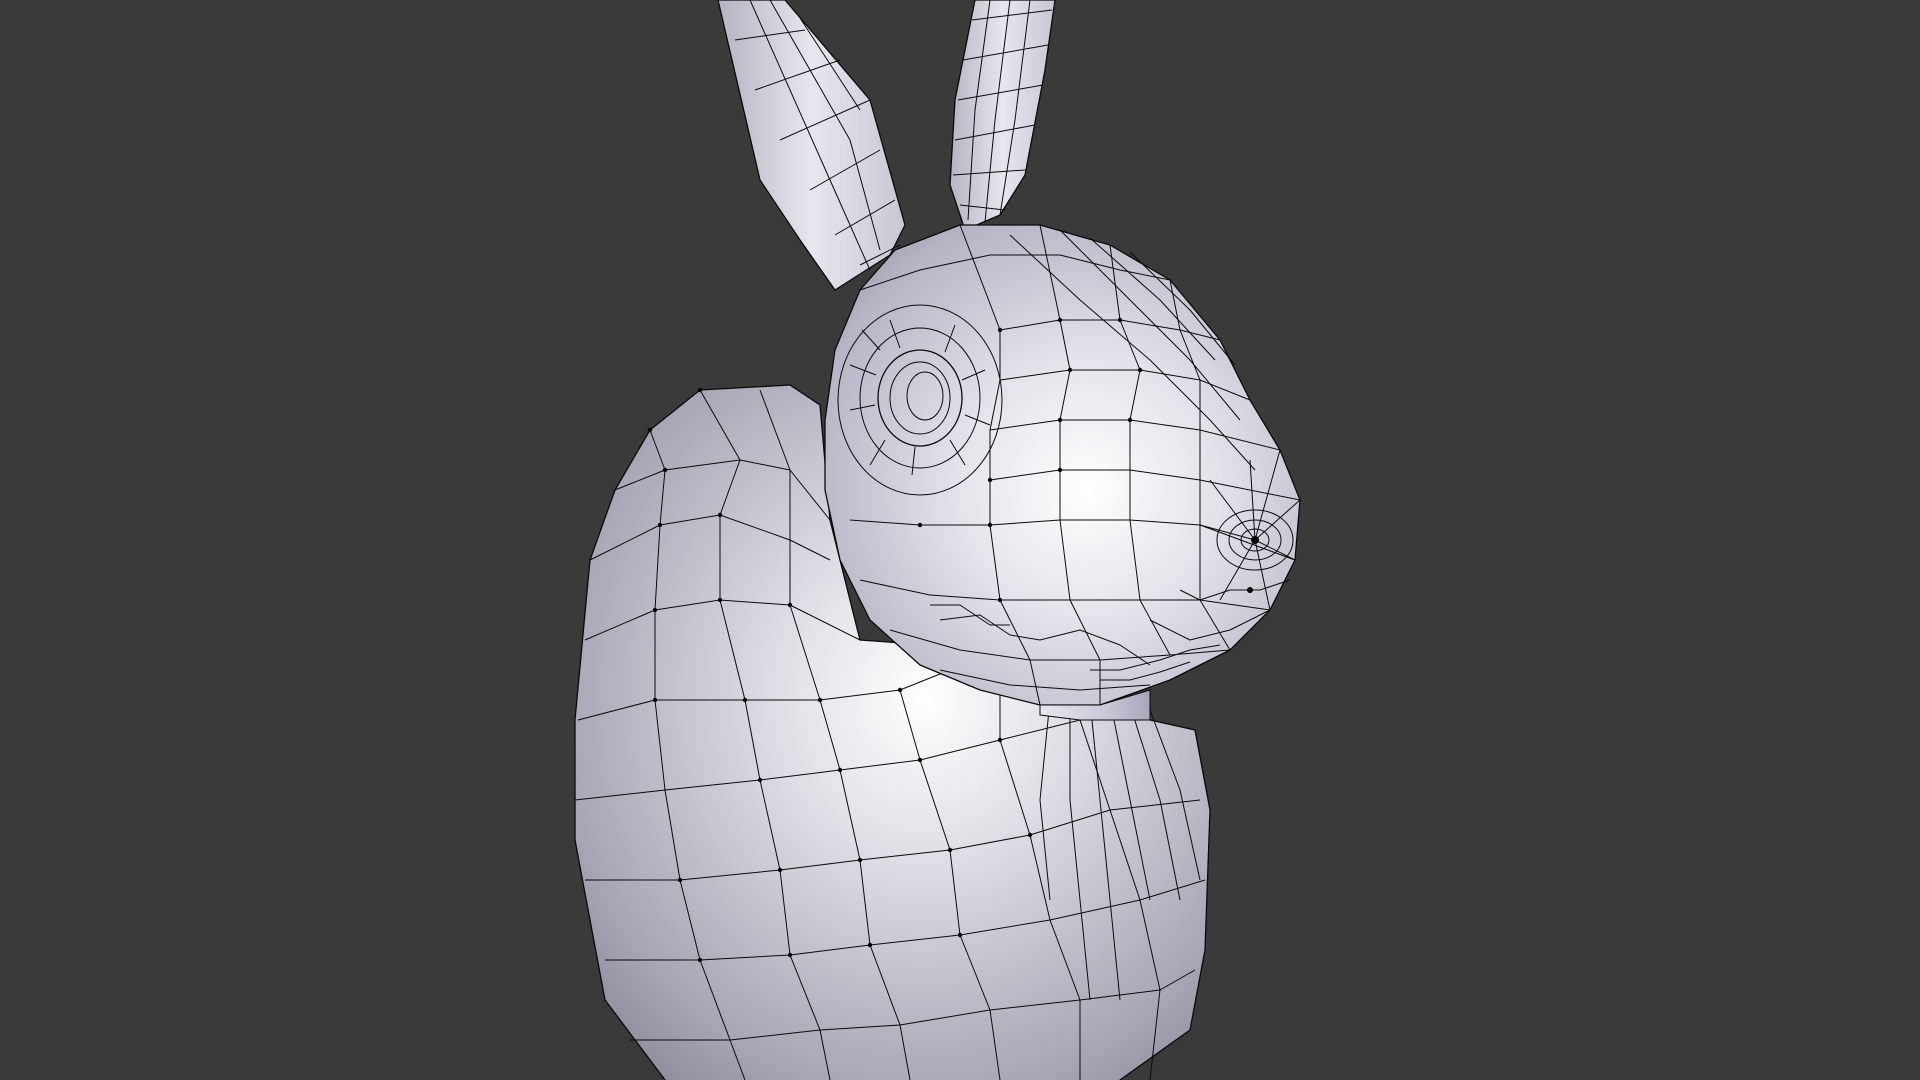 Image resolution: width=1920 pixels, height=1080 pixels. Describe the element at coordinates (811, 145) in the screenshot. I see `left-ear` at that location.